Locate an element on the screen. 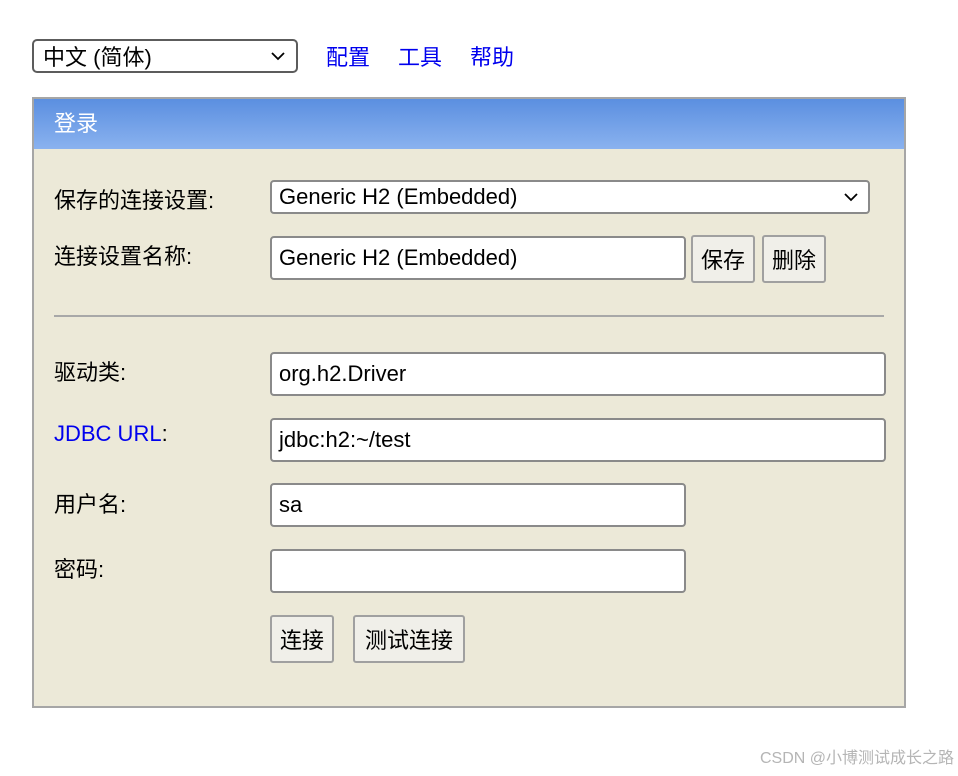 This screenshot has width=958, height=776. link-tools: 工具 is located at coordinates (420, 56).